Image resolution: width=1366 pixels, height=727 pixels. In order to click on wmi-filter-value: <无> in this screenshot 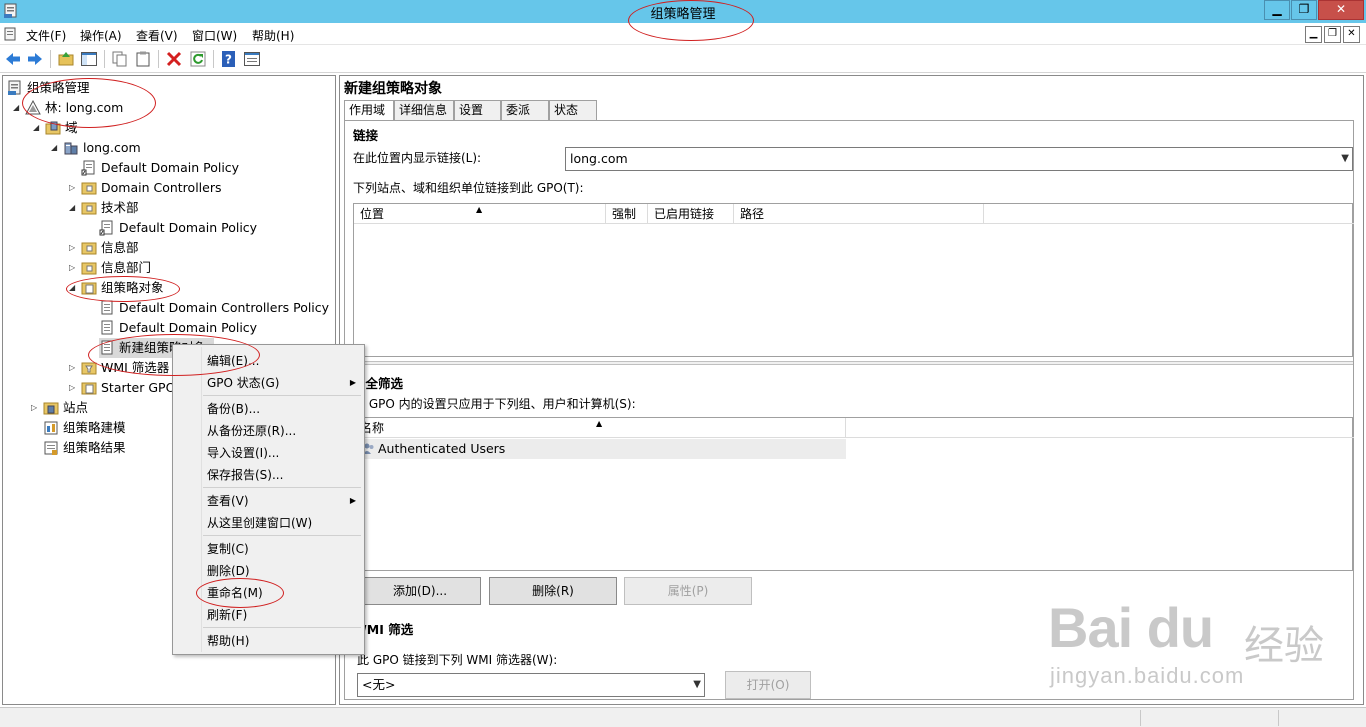, I will do `click(379, 684)`.